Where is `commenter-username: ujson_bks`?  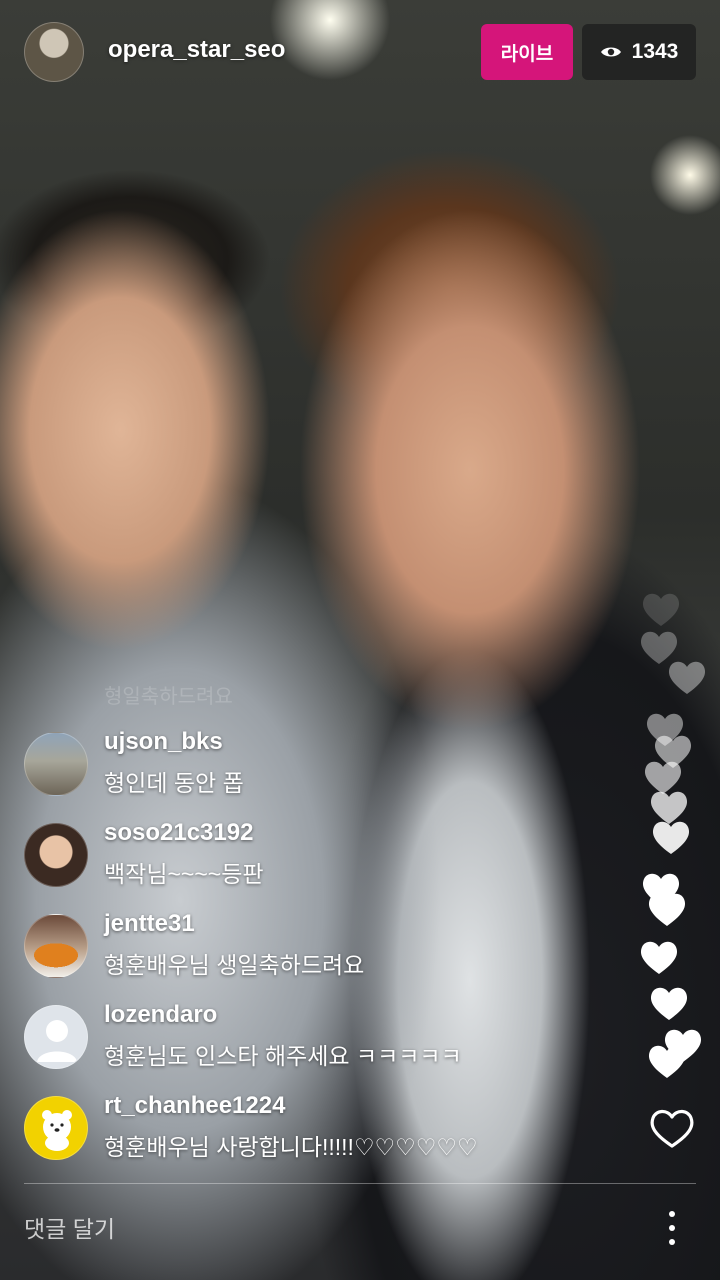 commenter-username: ujson_bks is located at coordinates (163, 742).